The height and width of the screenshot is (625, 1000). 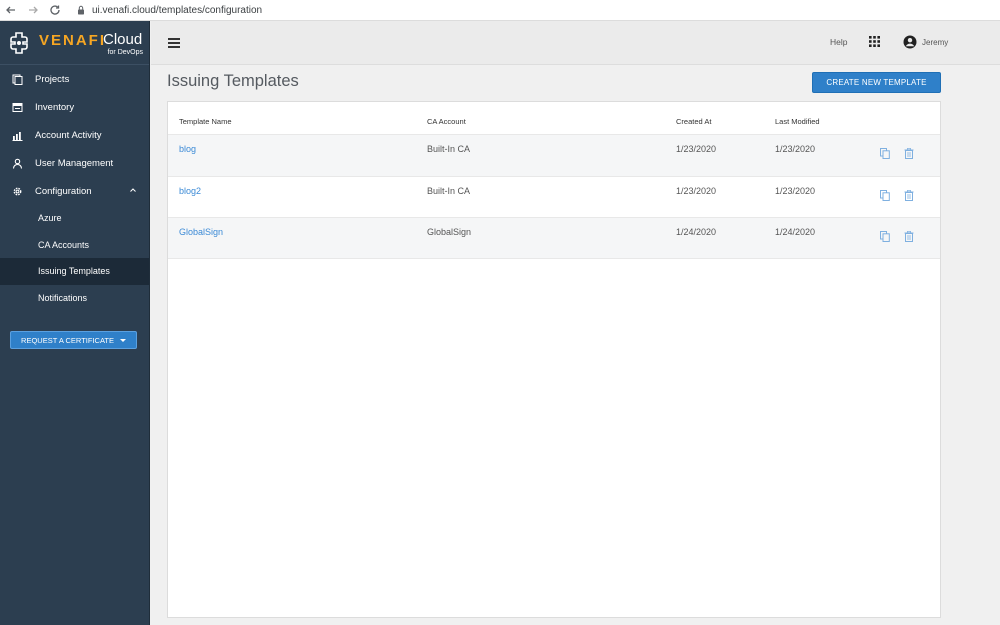 I want to click on hamburger-menu-icon, so click(x=174, y=43).